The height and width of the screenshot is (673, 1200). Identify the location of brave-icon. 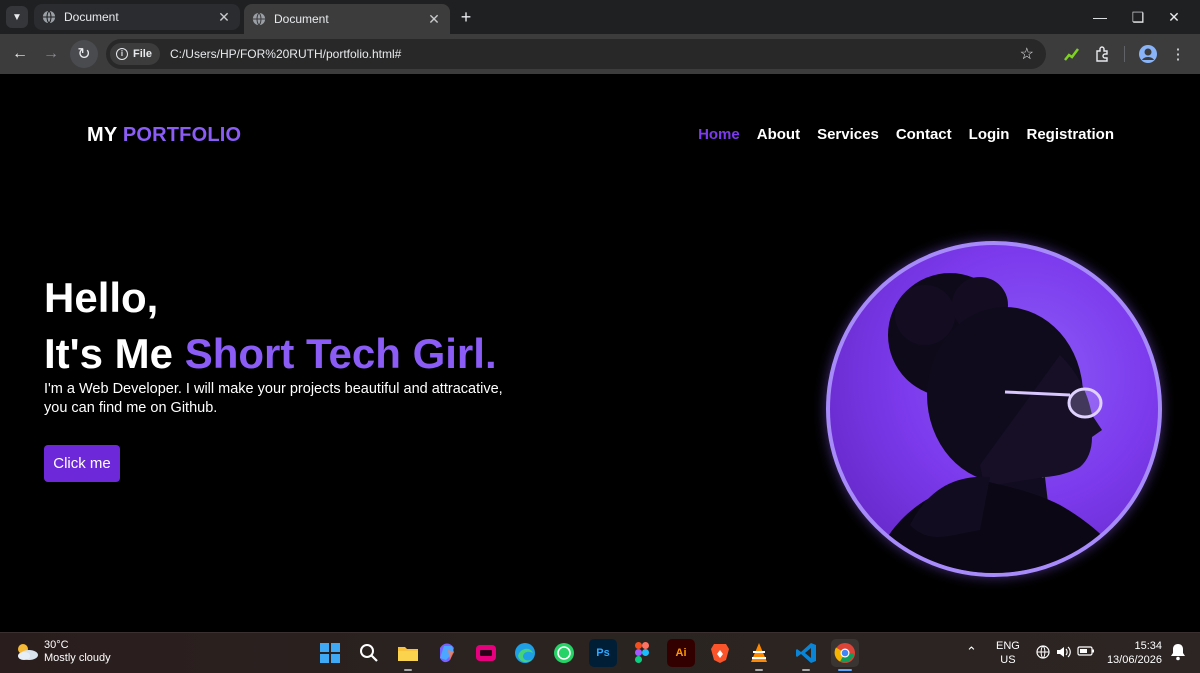
(720, 653).